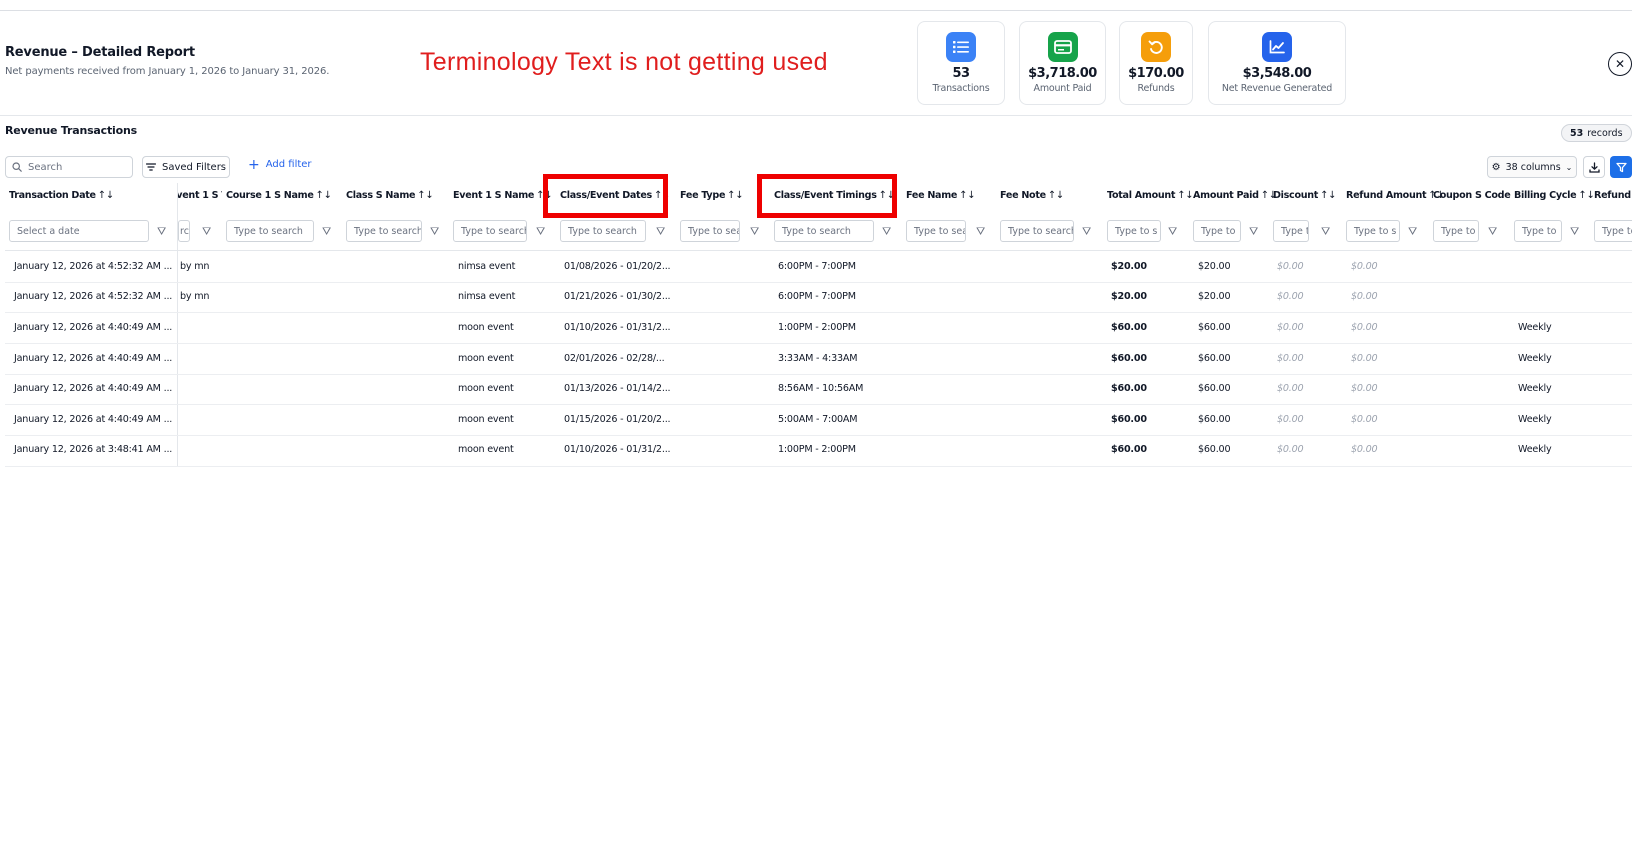 This screenshot has height=858, width=1632. What do you see at coordinates (200, 195) in the screenshot?
I see `col-header-event-type: Event 1 S Ty` at bounding box center [200, 195].